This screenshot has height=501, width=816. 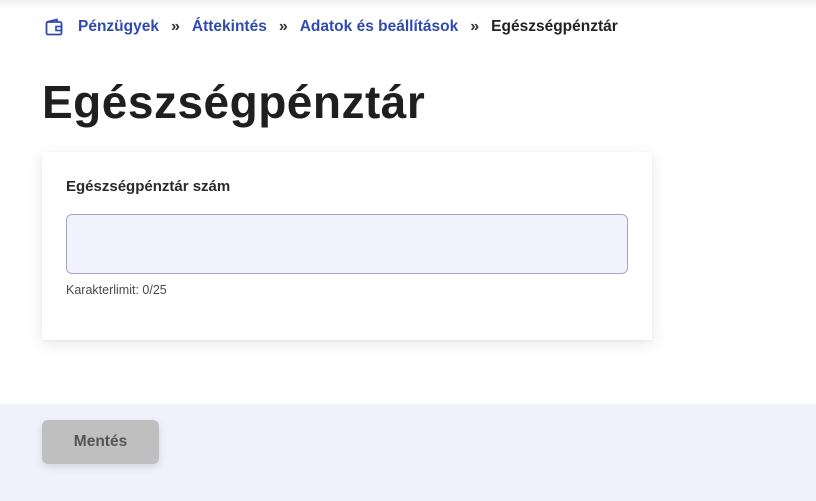 I want to click on page-title: Egészségpénztár, so click(x=234, y=102).